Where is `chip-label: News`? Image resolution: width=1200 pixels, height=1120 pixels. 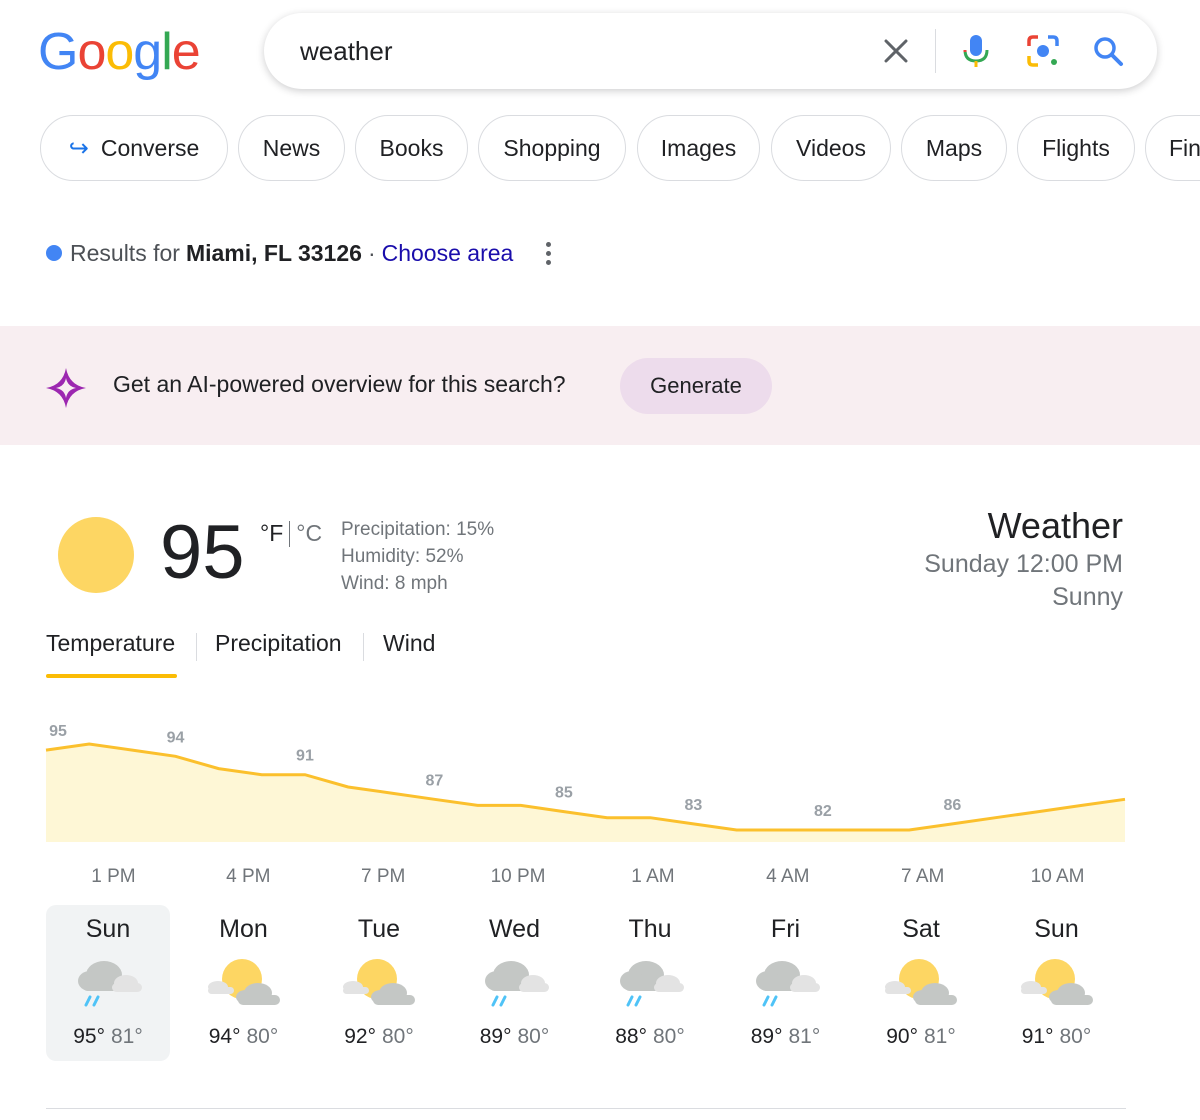 chip-label: News is located at coordinates (291, 147).